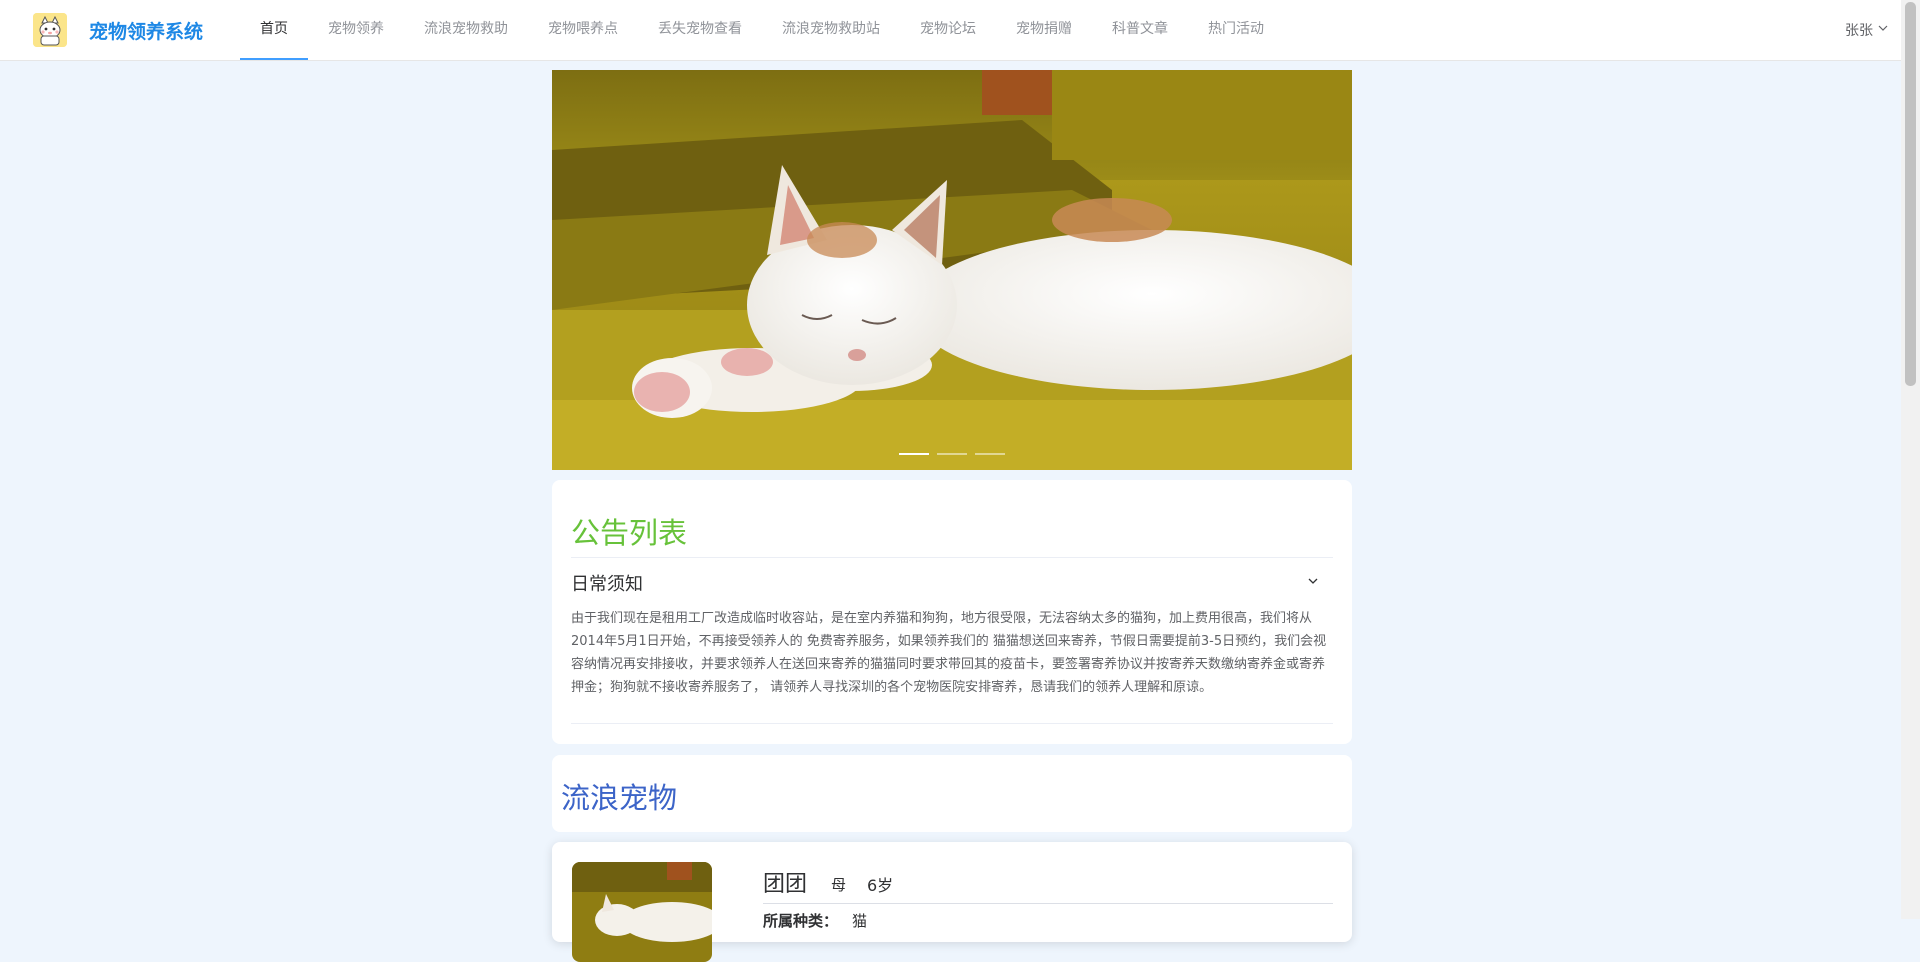 This screenshot has width=1920, height=962. What do you see at coordinates (1140, 30) in the screenshot?
I see `nav-item-articles: 科普文章` at bounding box center [1140, 30].